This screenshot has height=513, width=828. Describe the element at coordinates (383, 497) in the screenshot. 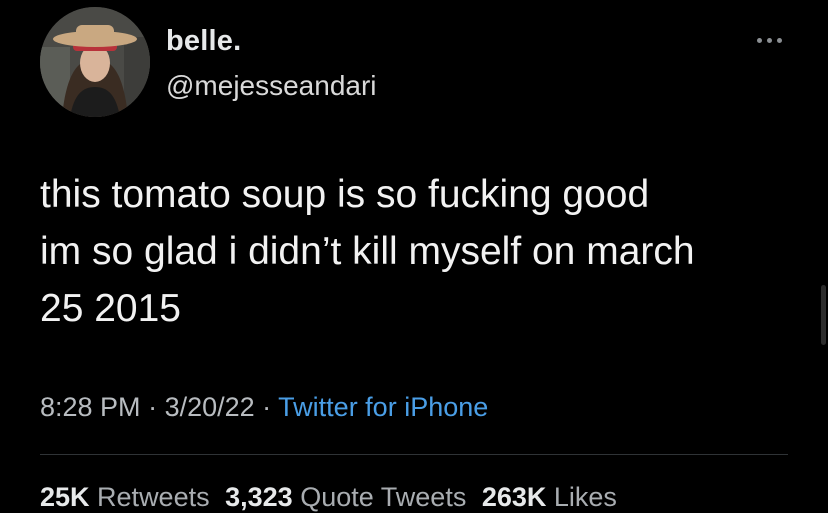

I see `quotes-label: Quote Tweets` at that location.